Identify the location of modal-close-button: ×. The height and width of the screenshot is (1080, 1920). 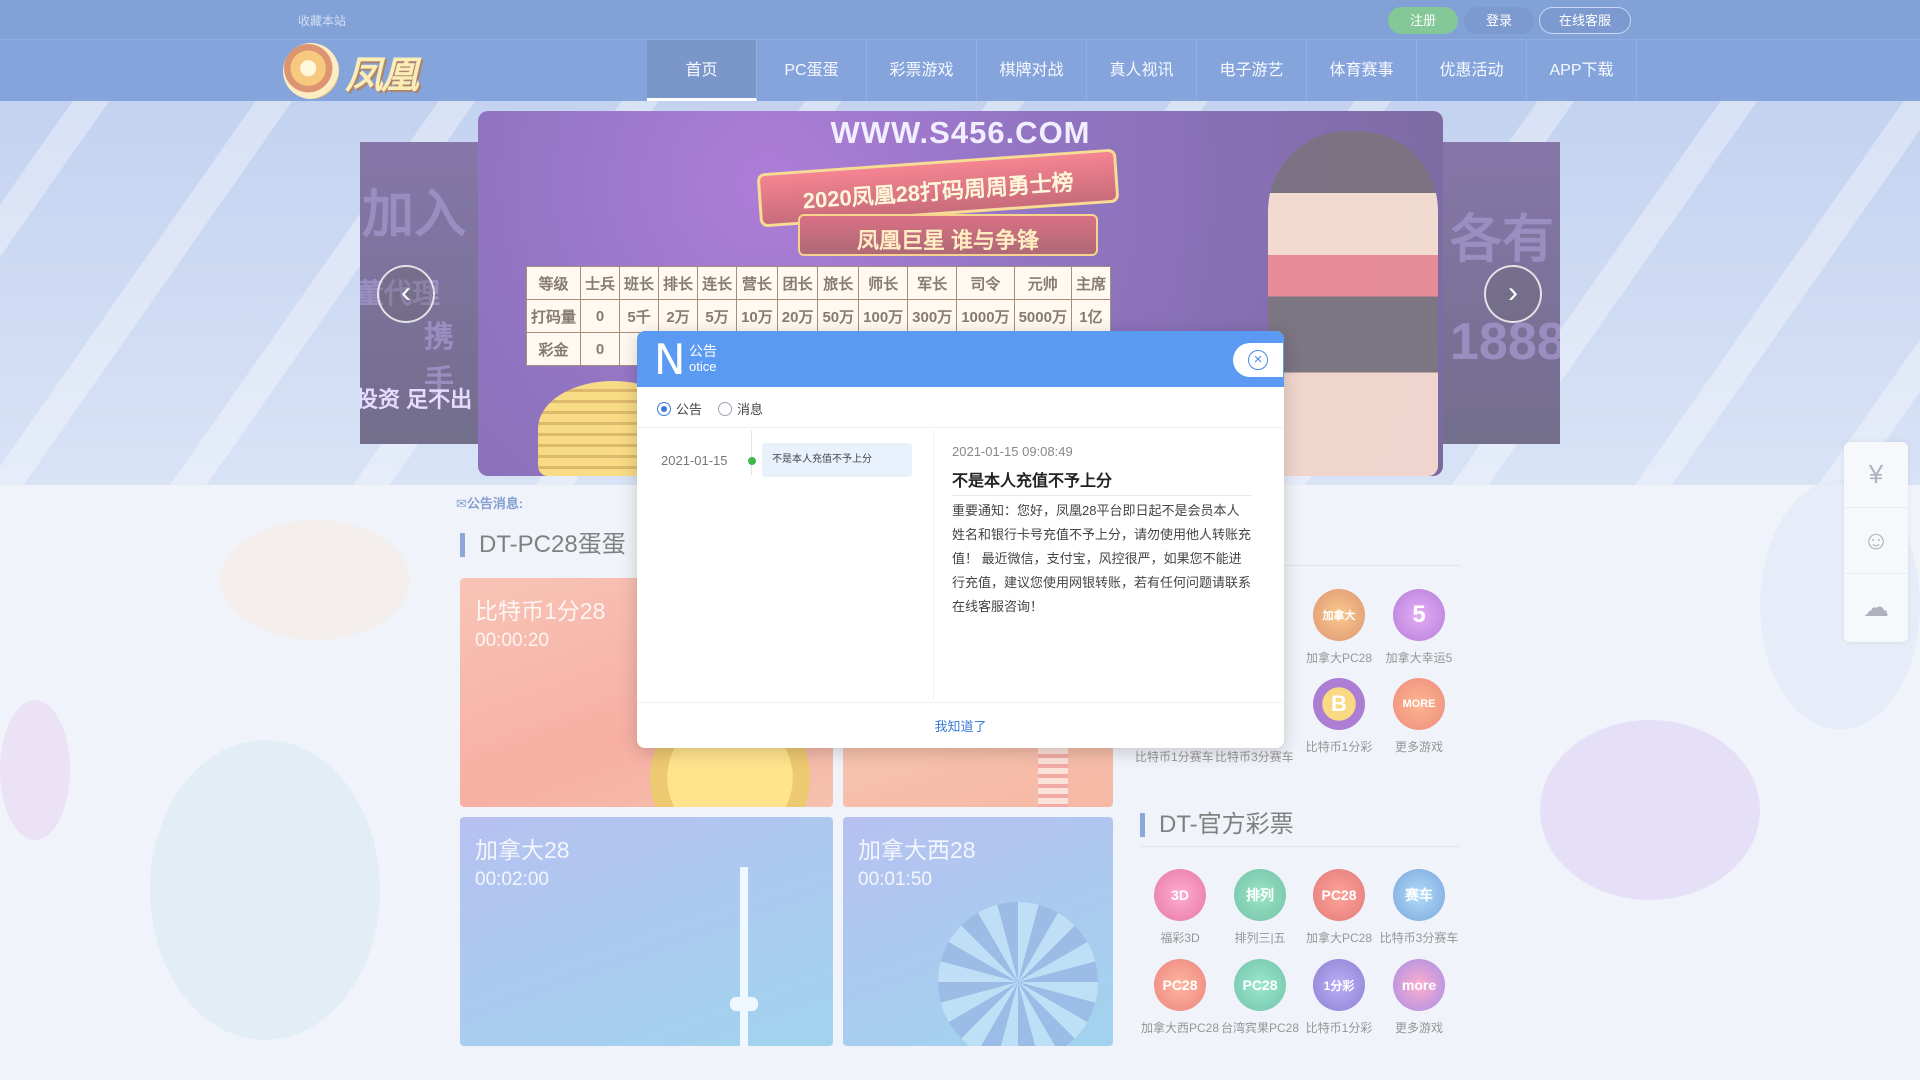
(1258, 360).